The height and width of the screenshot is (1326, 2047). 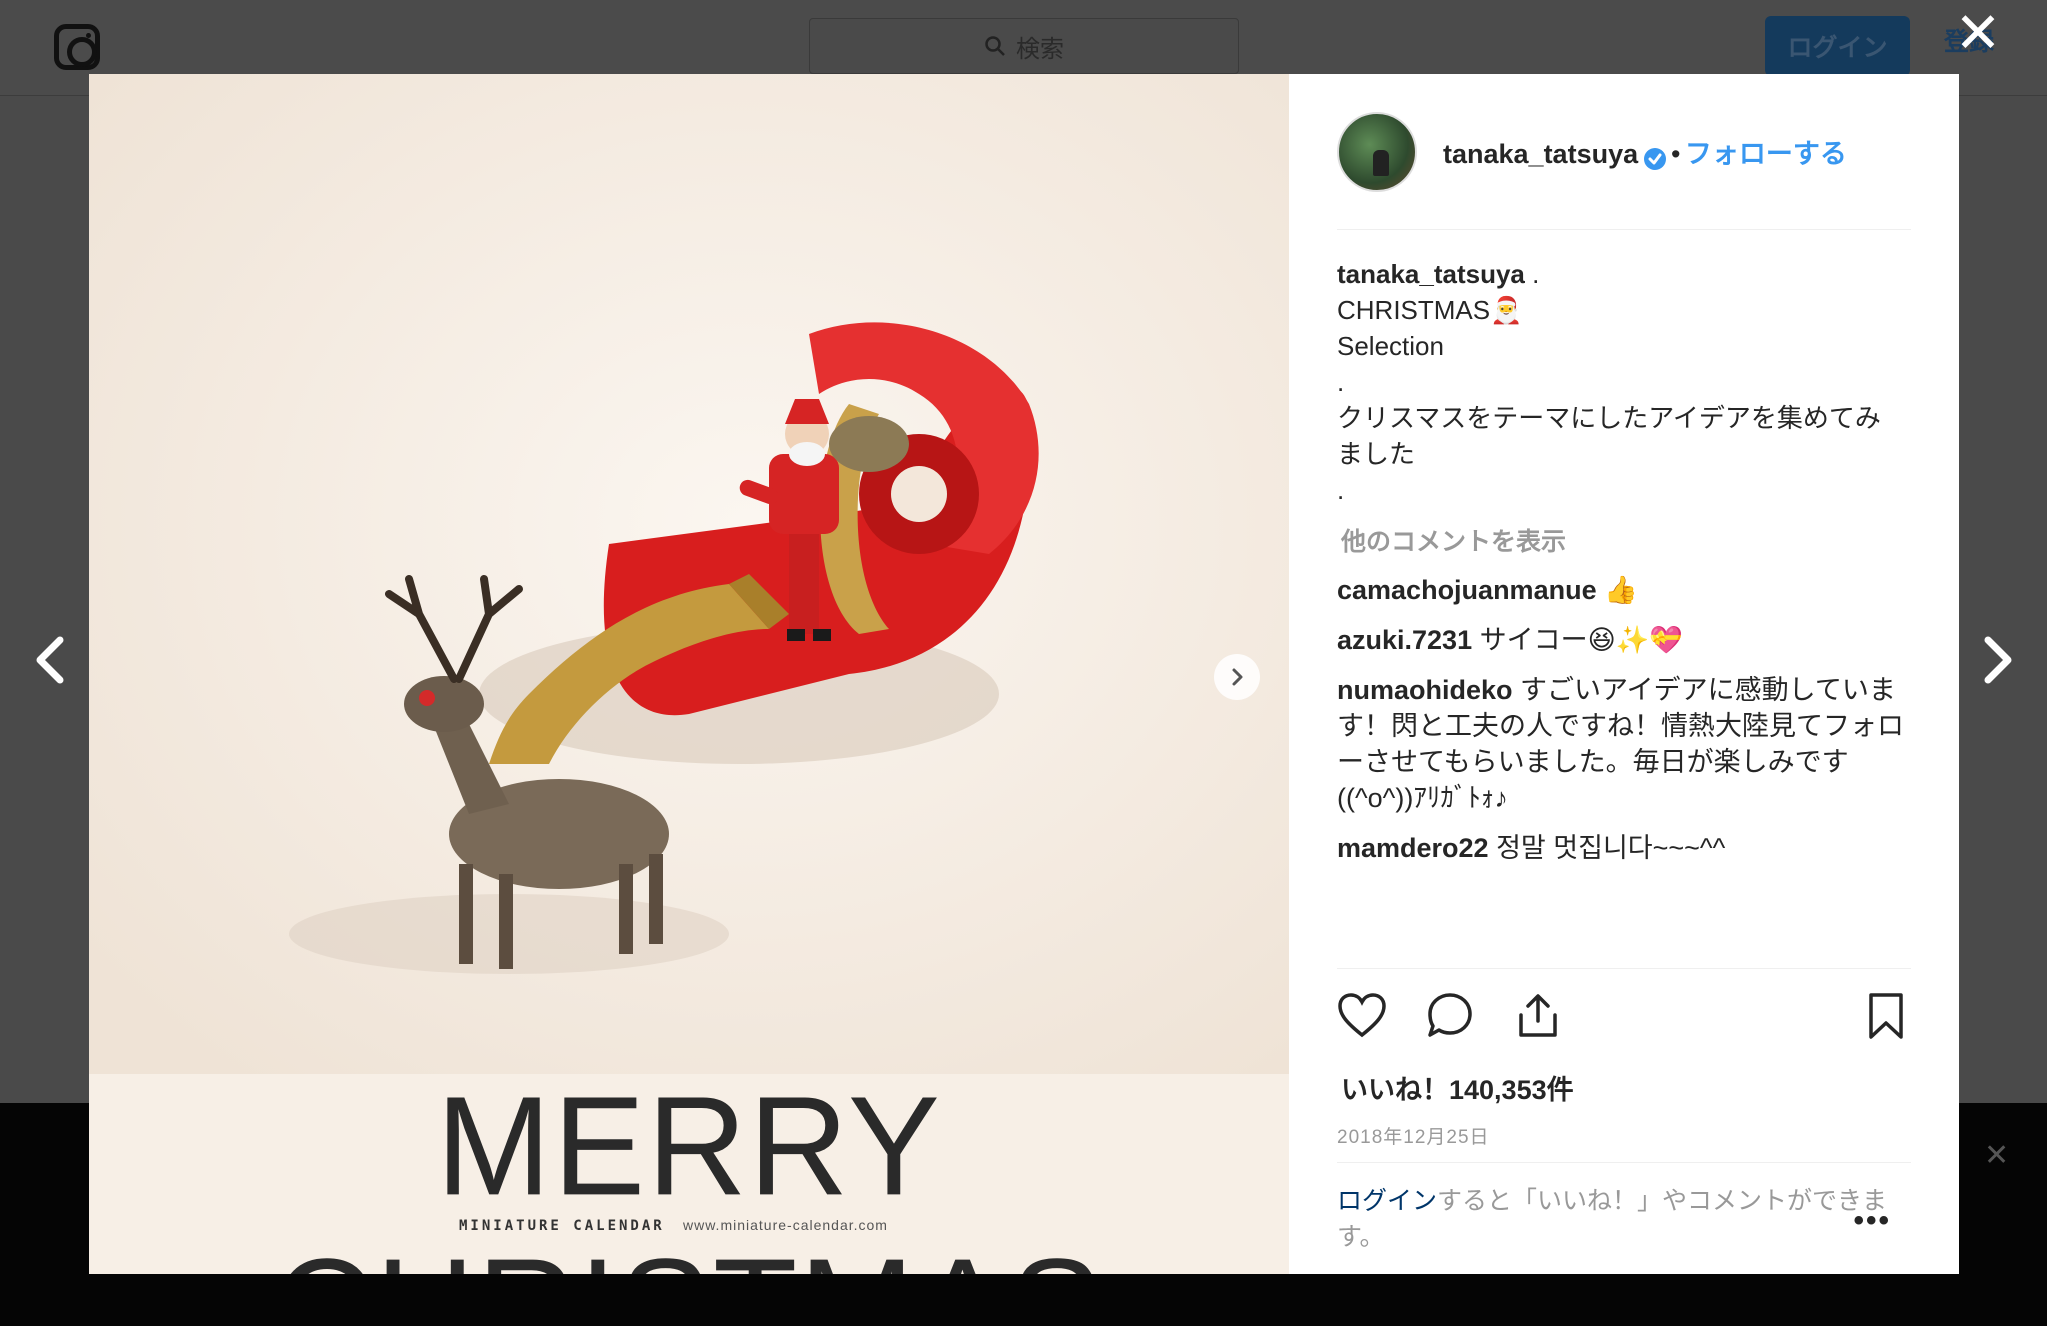 What do you see at coordinates (1413, 1137) in the screenshot?
I see `post-date: 2018年12月25日` at bounding box center [1413, 1137].